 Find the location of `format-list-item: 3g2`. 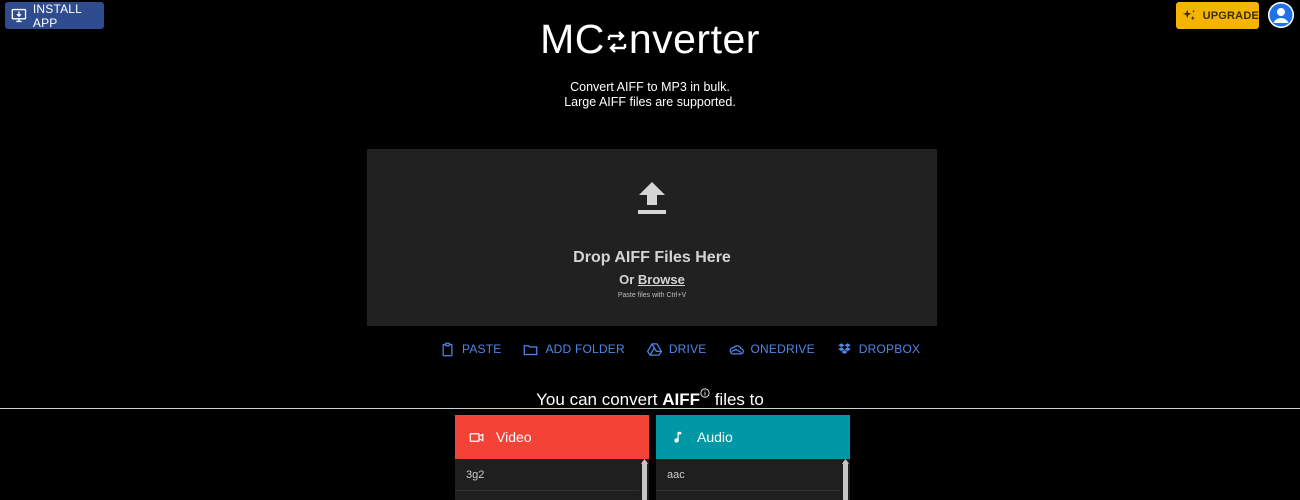

format-list-item: 3g2 is located at coordinates (547, 475).